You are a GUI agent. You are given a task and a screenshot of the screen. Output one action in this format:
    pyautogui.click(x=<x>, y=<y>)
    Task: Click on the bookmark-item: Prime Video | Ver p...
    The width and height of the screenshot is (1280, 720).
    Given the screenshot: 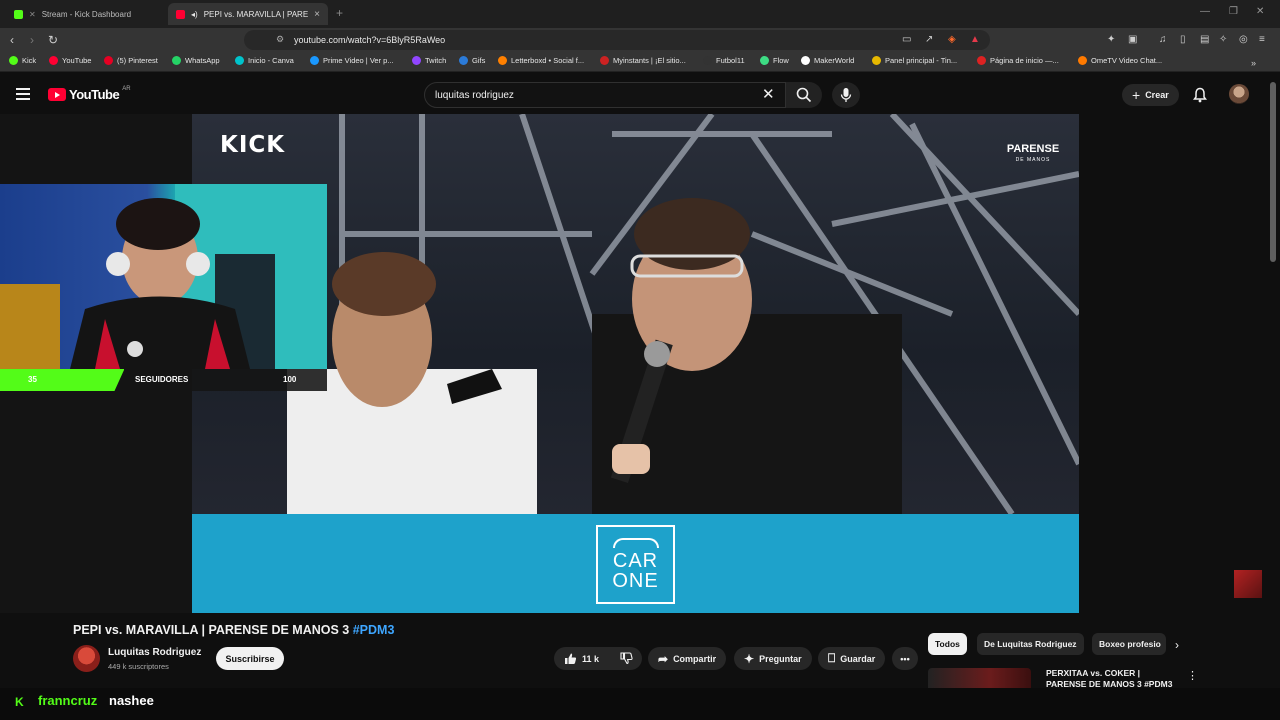 What is the action you would take?
    pyautogui.click(x=352, y=60)
    